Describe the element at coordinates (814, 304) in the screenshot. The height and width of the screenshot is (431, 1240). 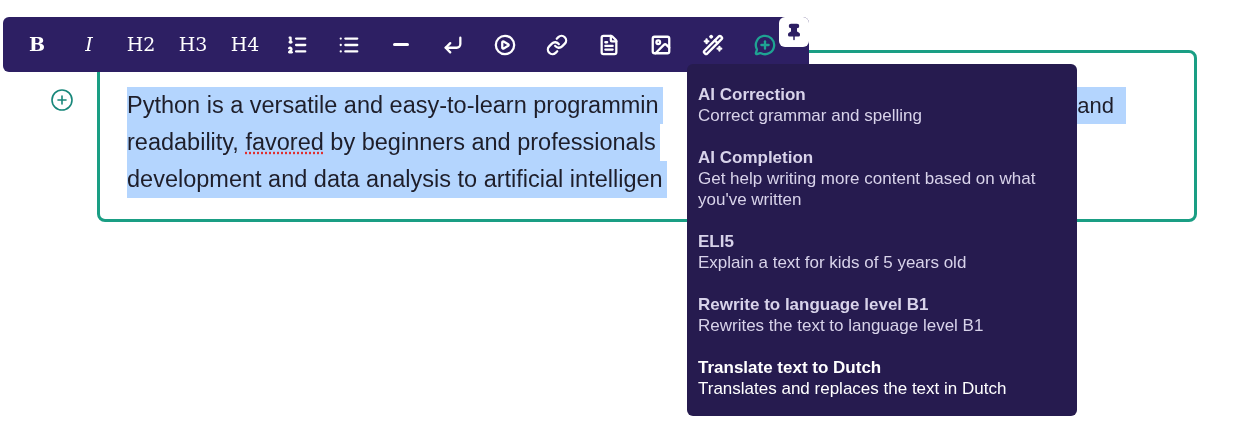
I see `menu-item-title: Rewrite to language level B1` at that location.